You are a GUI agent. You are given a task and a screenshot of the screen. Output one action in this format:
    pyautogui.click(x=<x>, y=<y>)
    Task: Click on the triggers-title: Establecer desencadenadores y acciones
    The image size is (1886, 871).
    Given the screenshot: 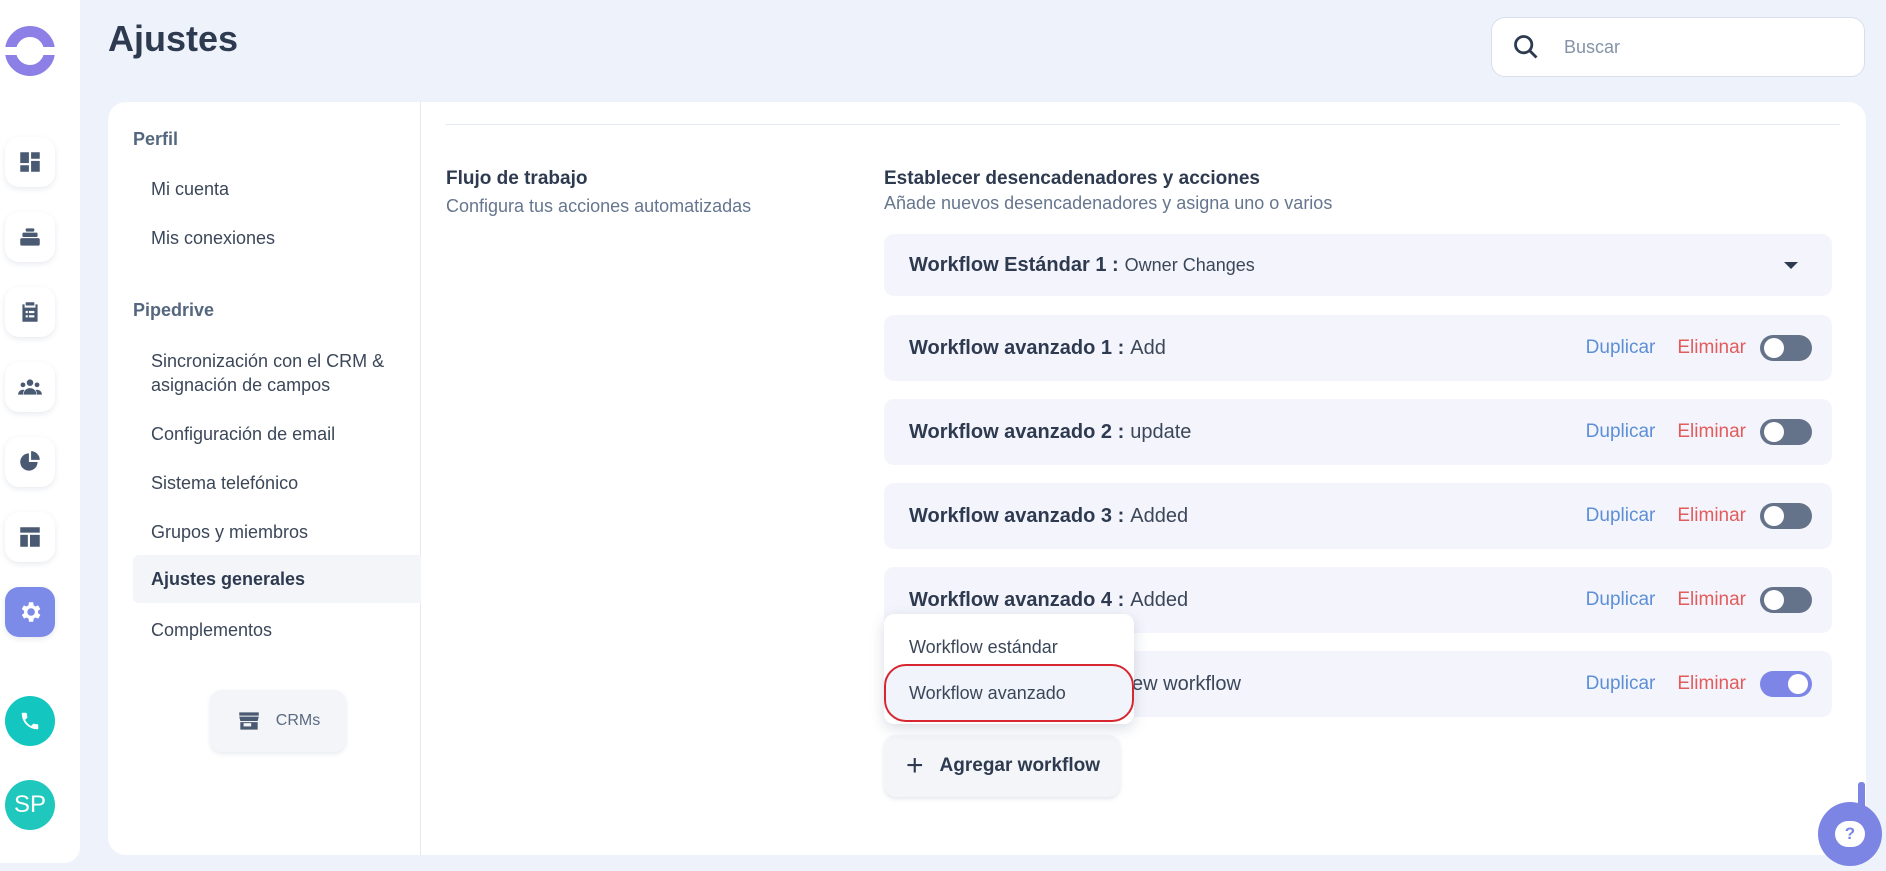 What is the action you would take?
    pyautogui.click(x=1072, y=178)
    